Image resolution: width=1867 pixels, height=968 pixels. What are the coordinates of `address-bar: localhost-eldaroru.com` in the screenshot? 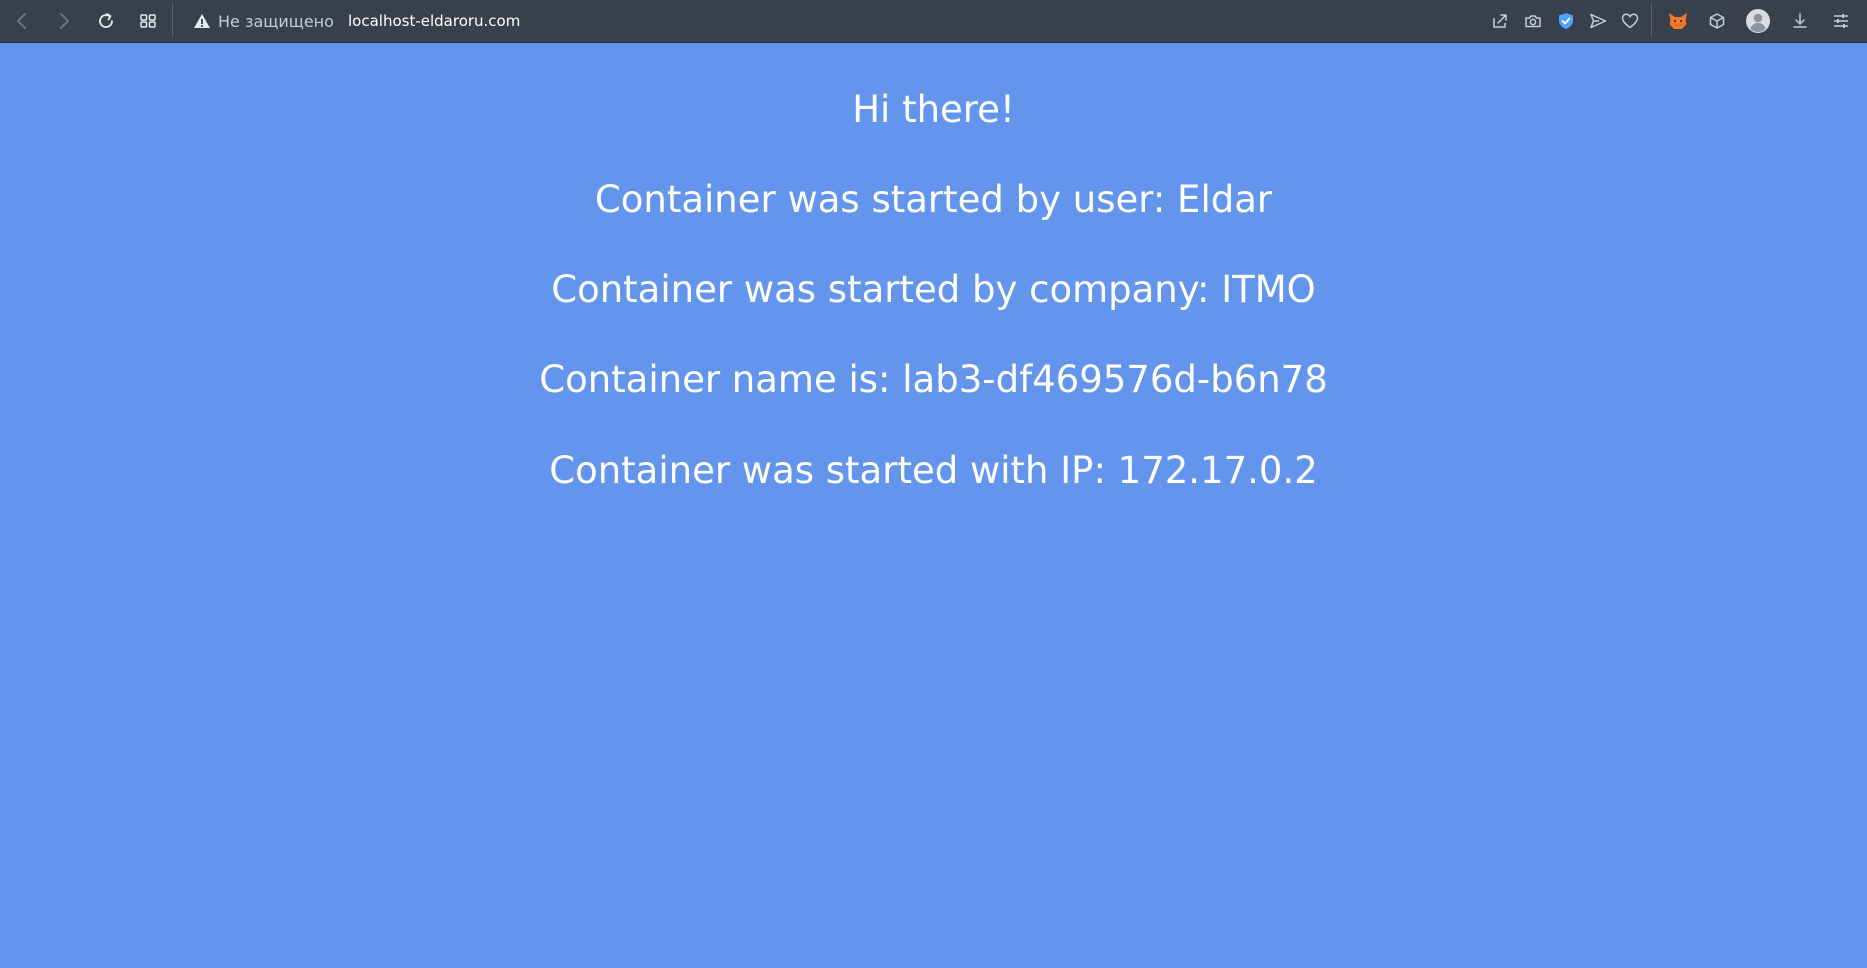 It's located at (434, 21).